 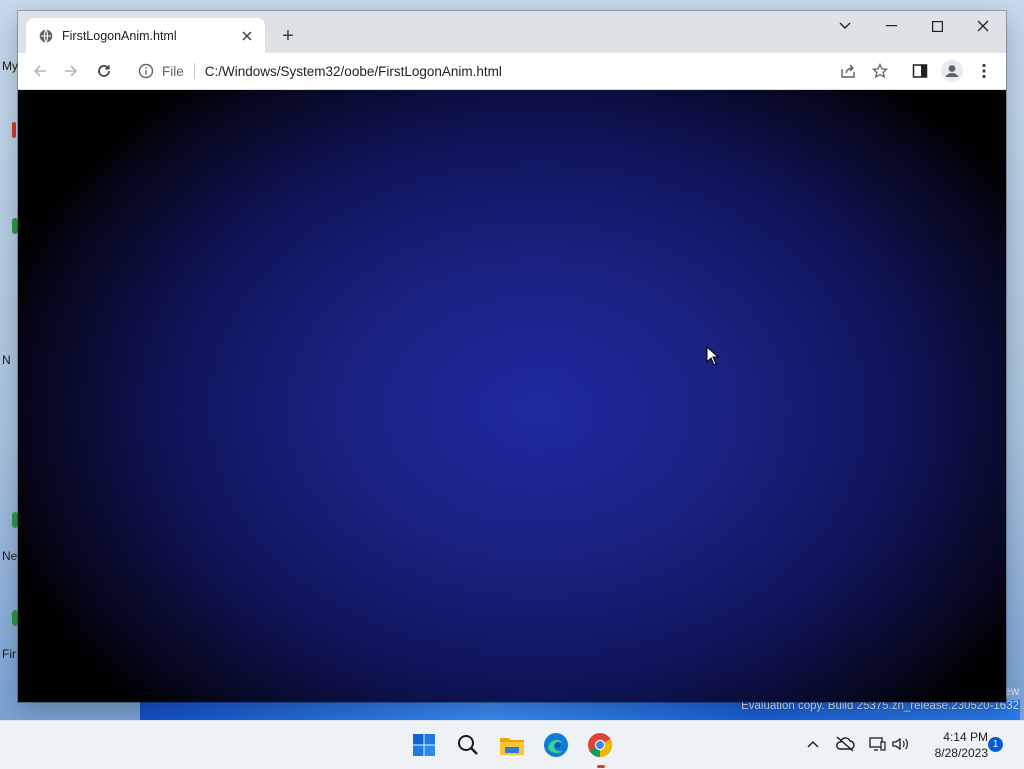 What do you see at coordinates (995, 744) in the screenshot?
I see `notification-badge: 1` at bounding box center [995, 744].